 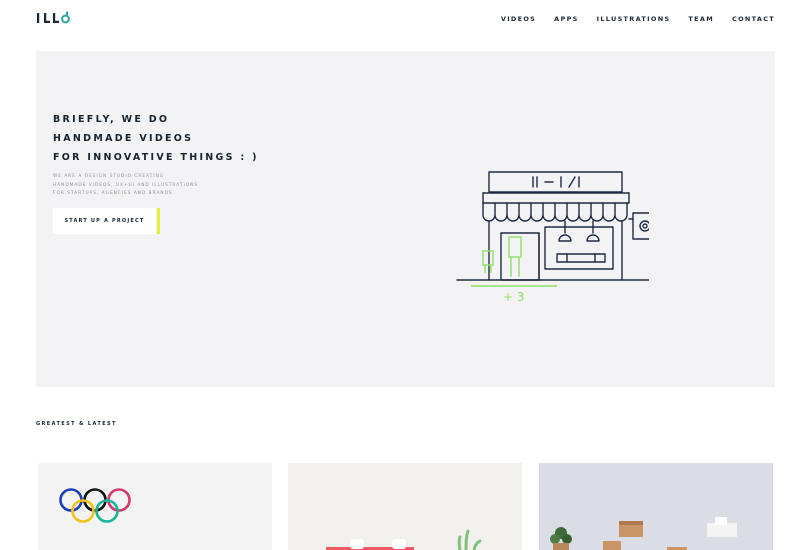 What do you see at coordinates (113, 193) in the screenshot?
I see `description-line: FOR STARTUPS, AGENCIES AND BRANDS` at bounding box center [113, 193].